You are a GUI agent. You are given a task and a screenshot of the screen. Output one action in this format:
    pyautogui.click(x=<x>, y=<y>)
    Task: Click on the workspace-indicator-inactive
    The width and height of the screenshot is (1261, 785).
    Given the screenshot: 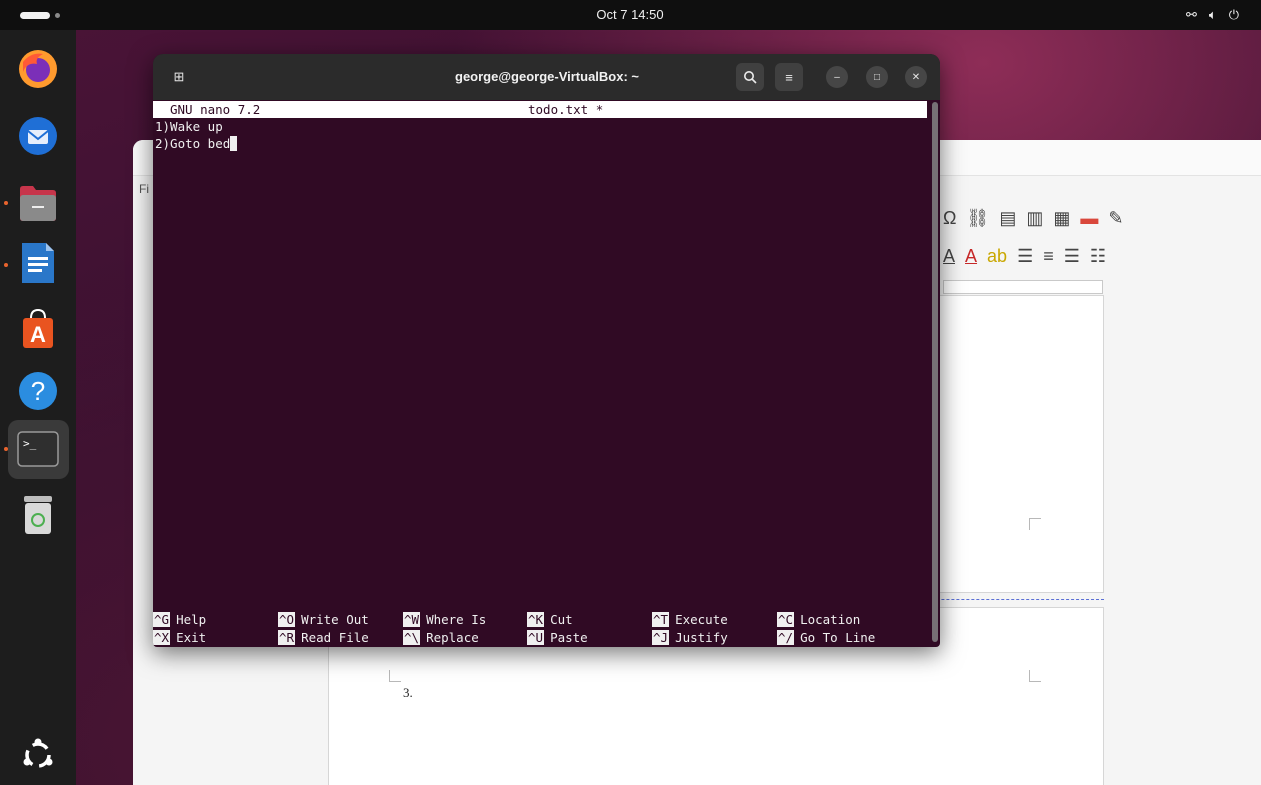 What is the action you would take?
    pyautogui.click(x=57, y=15)
    